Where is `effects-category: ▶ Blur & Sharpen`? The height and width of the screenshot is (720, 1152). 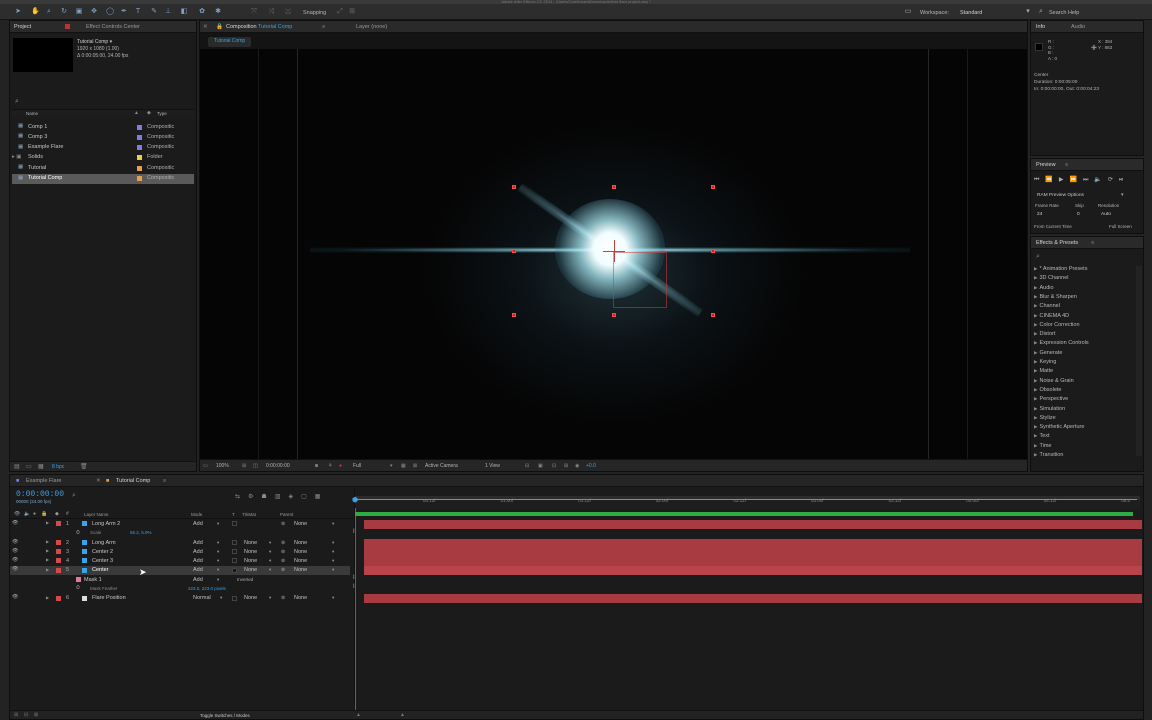
effects-category: ▶ Blur & Sharpen is located at coordinates (1055, 297).